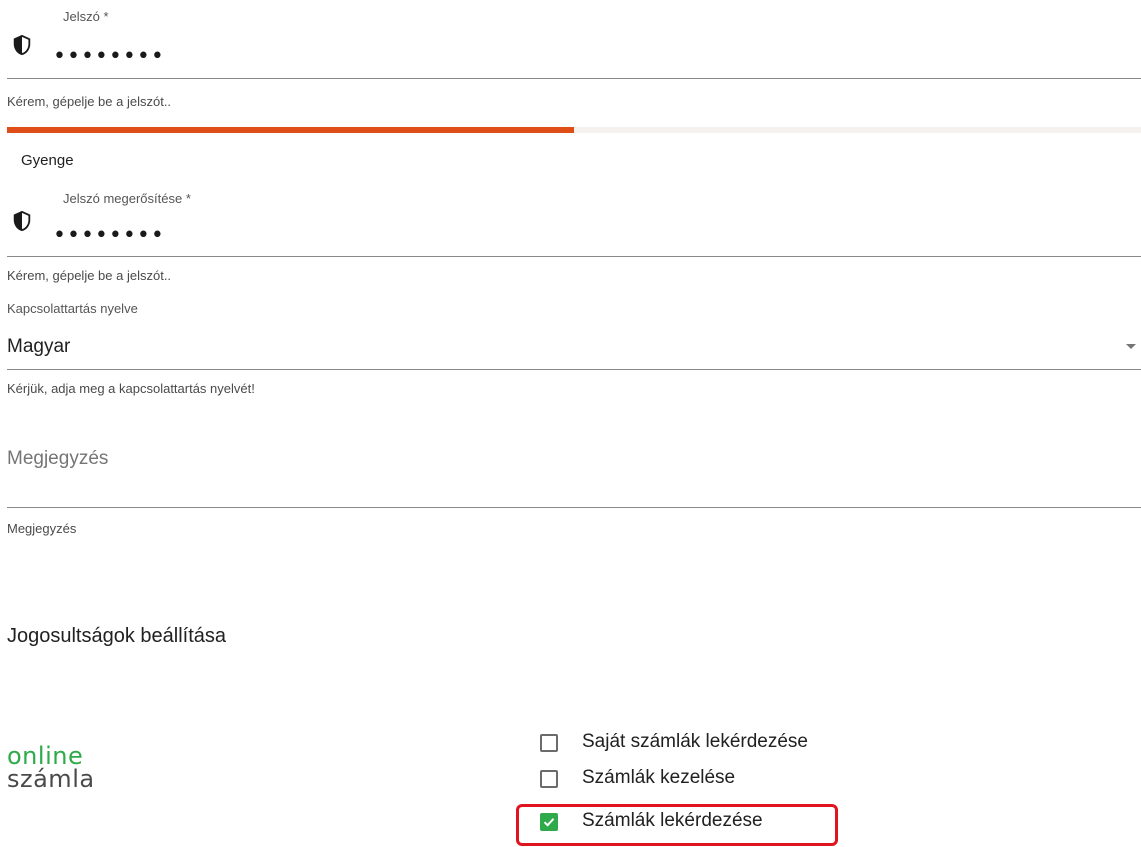 Image resolution: width=1141 pixels, height=847 pixels. I want to click on password-strength-bar, so click(574, 130).